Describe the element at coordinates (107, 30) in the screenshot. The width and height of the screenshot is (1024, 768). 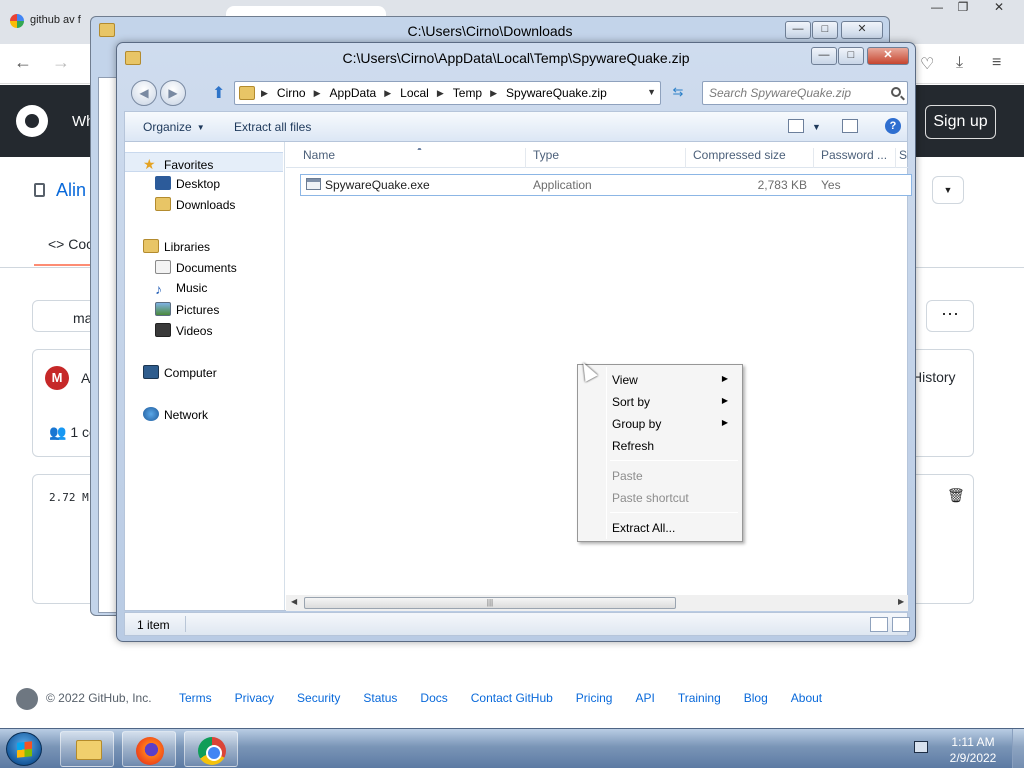
I see `folder-icon` at that location.